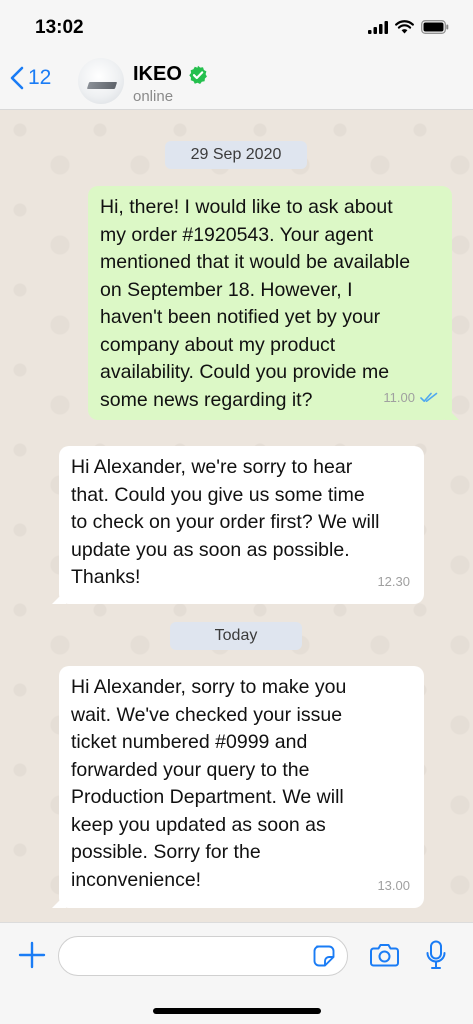 The height and width of the screenshot is (1024, 473). Describe the element at coordinates (40, 77) in the screenshot. I see `unread-count: 12` at that location.